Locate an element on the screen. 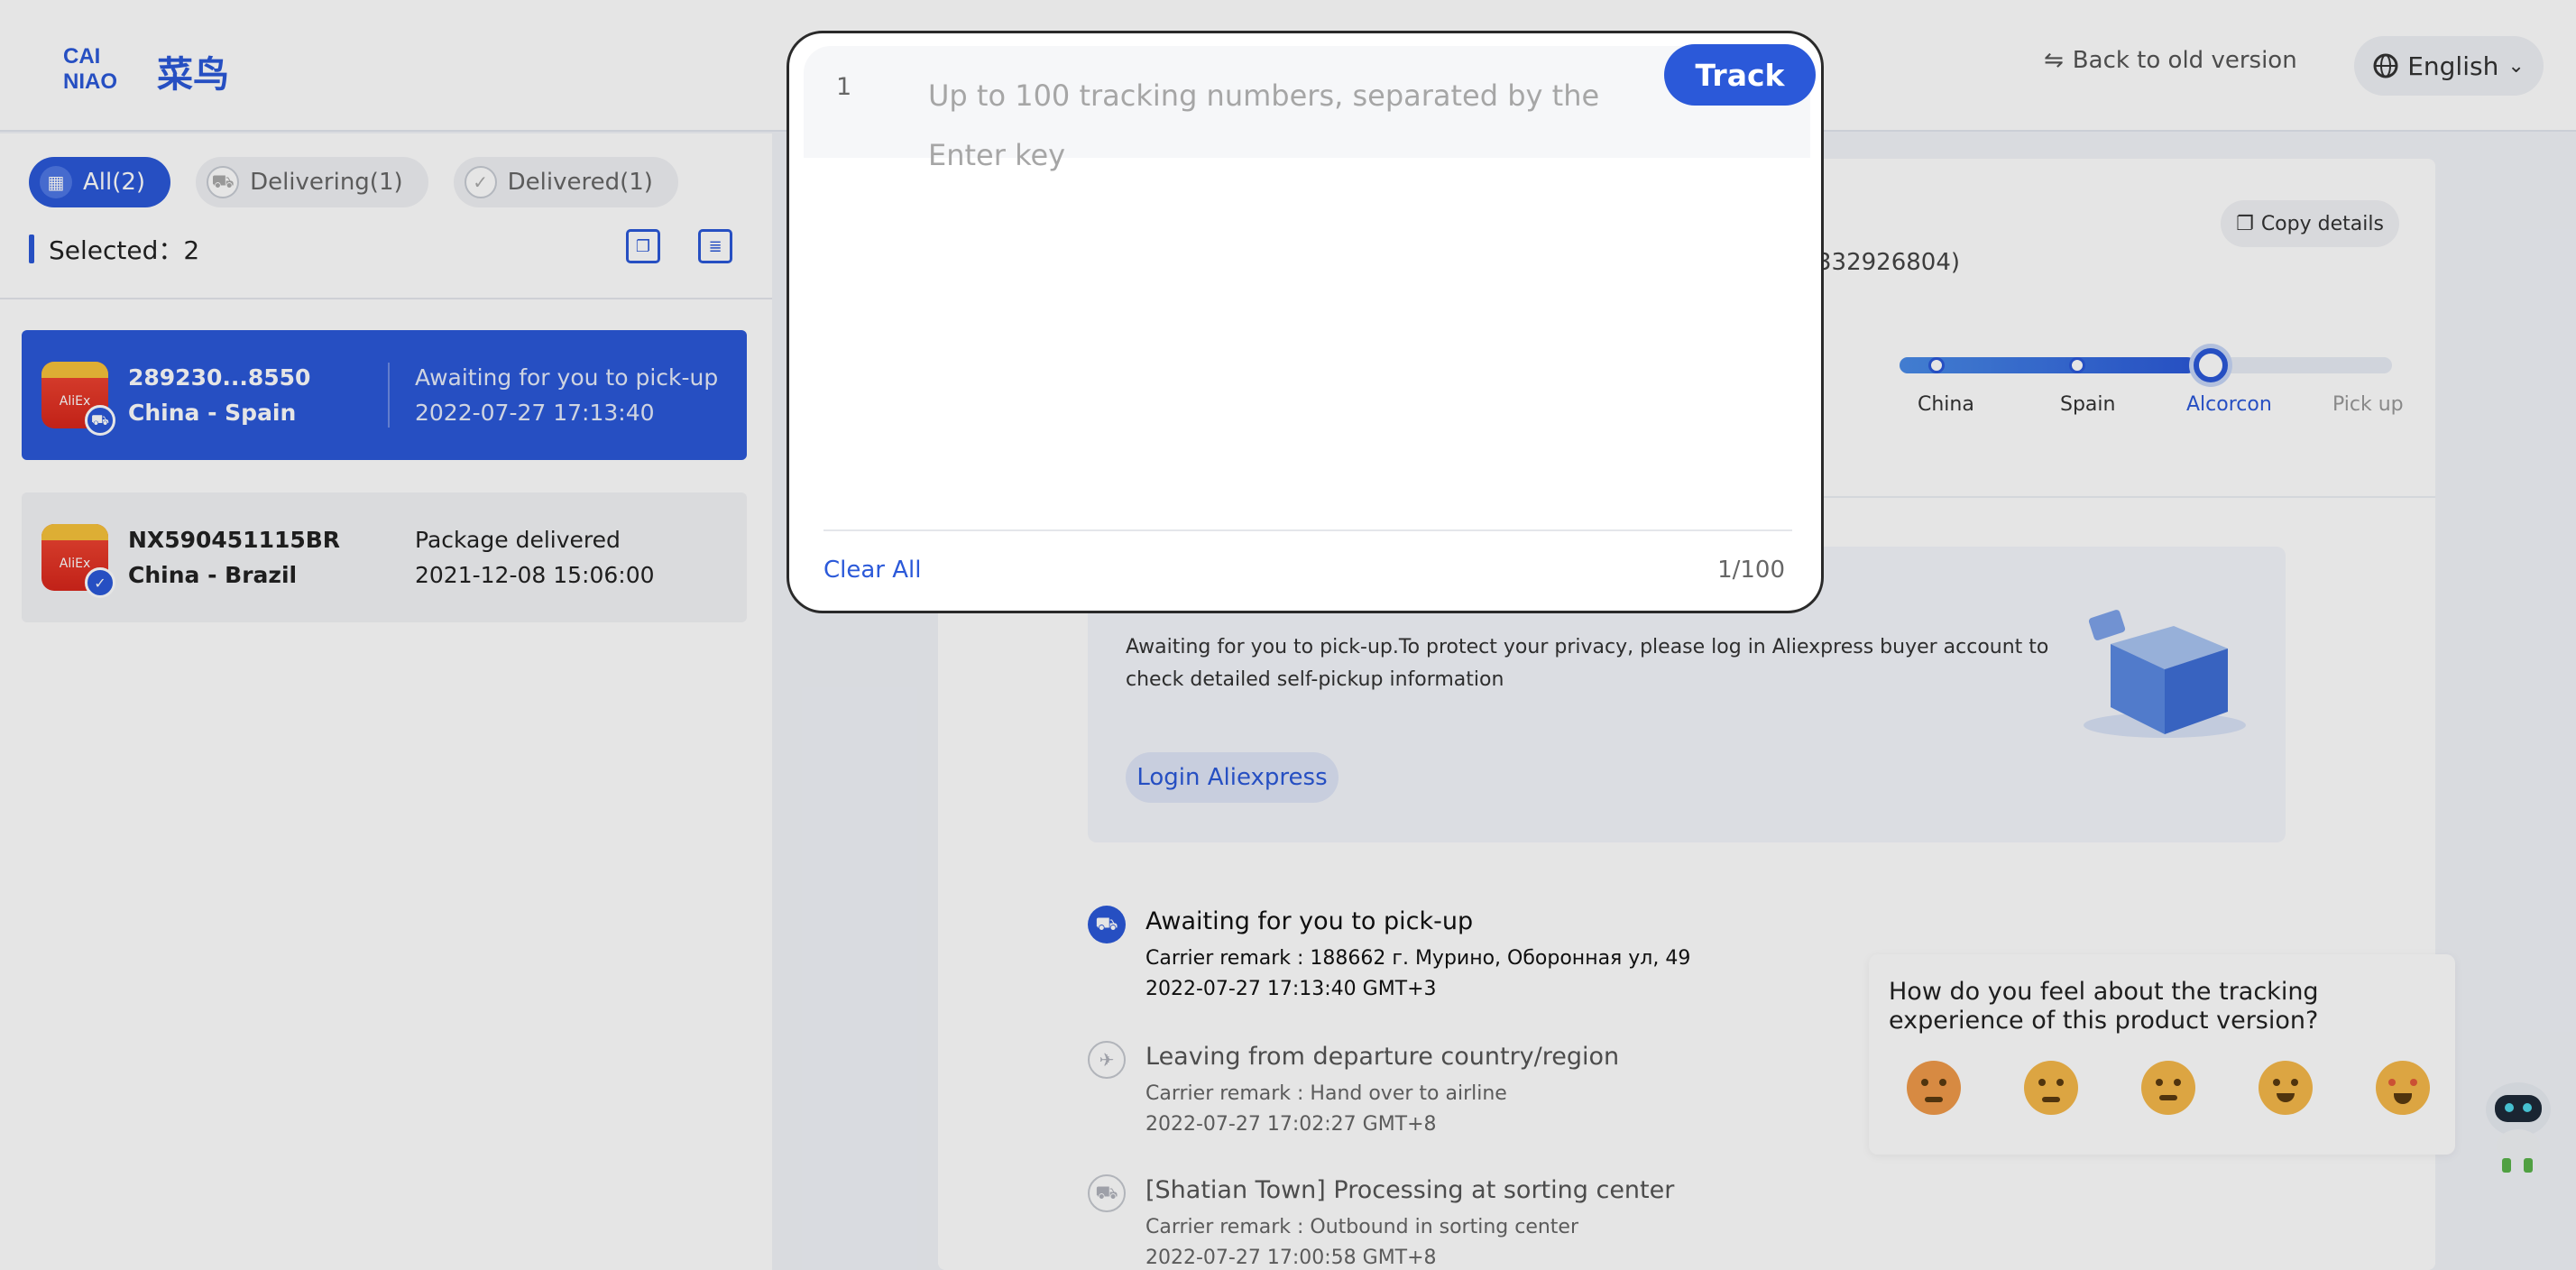 The image size is (2576, 1270). modal-divider is located at coordinates (1307, 530).